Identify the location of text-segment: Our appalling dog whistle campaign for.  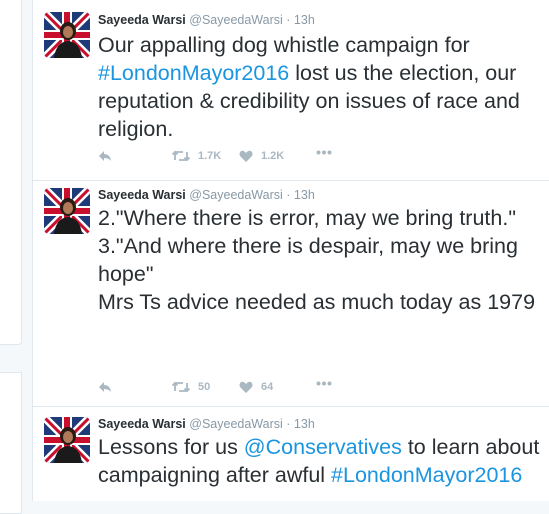
(287, 45).